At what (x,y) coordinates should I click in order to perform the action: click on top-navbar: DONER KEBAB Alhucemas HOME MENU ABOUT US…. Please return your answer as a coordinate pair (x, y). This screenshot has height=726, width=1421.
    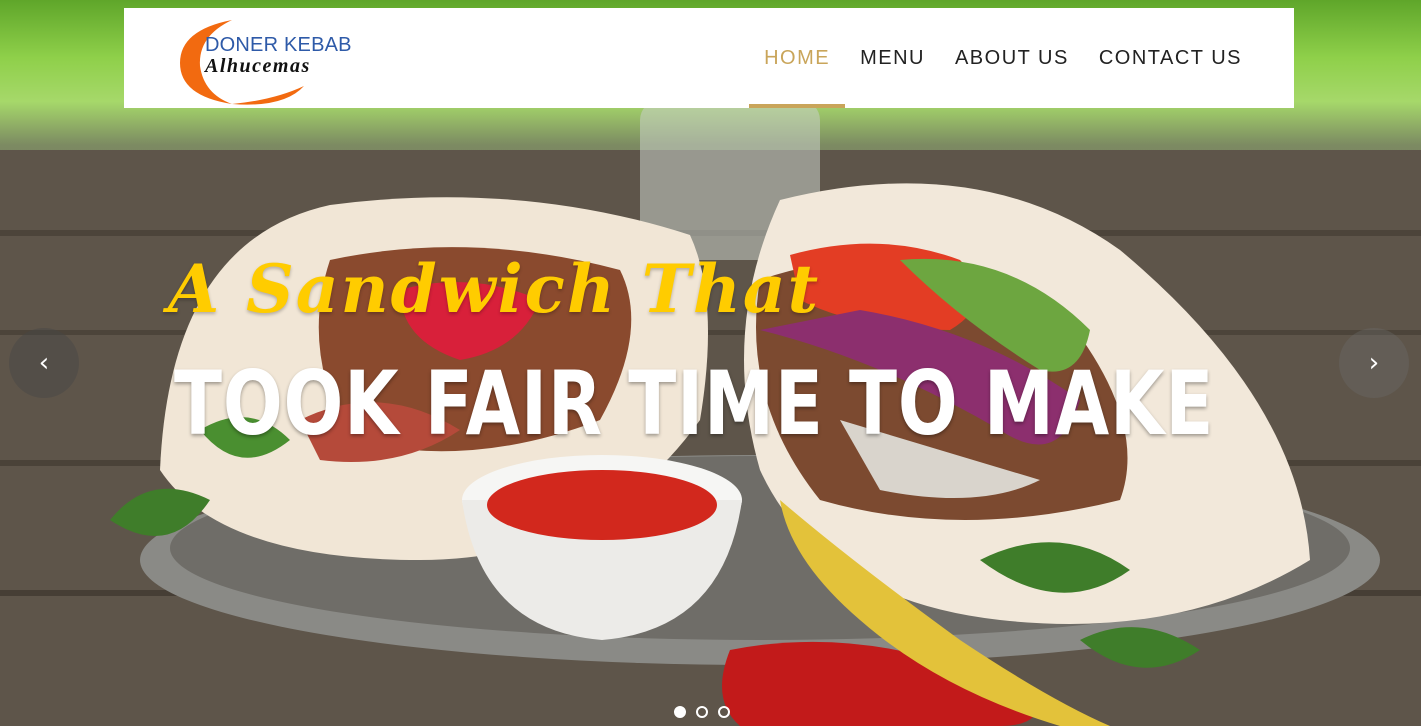
    Looking at the image, I should click on (709, 58).